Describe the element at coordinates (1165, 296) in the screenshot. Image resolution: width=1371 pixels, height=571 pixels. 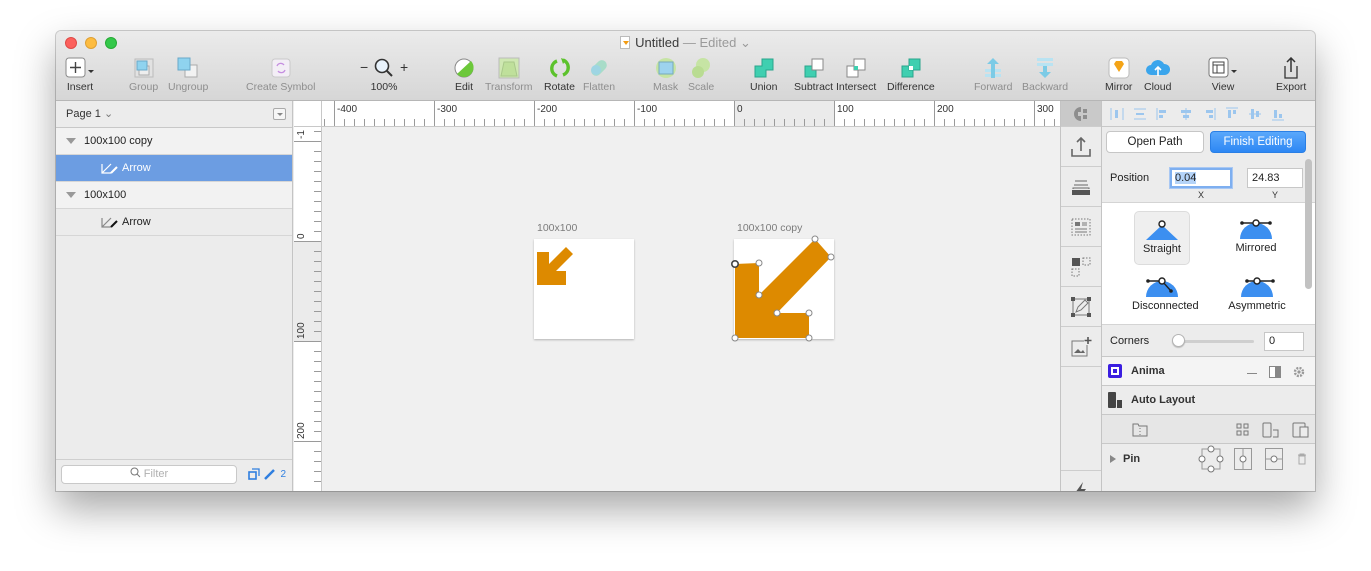
I see `point-type-disconnected: Disconnected` at that location.